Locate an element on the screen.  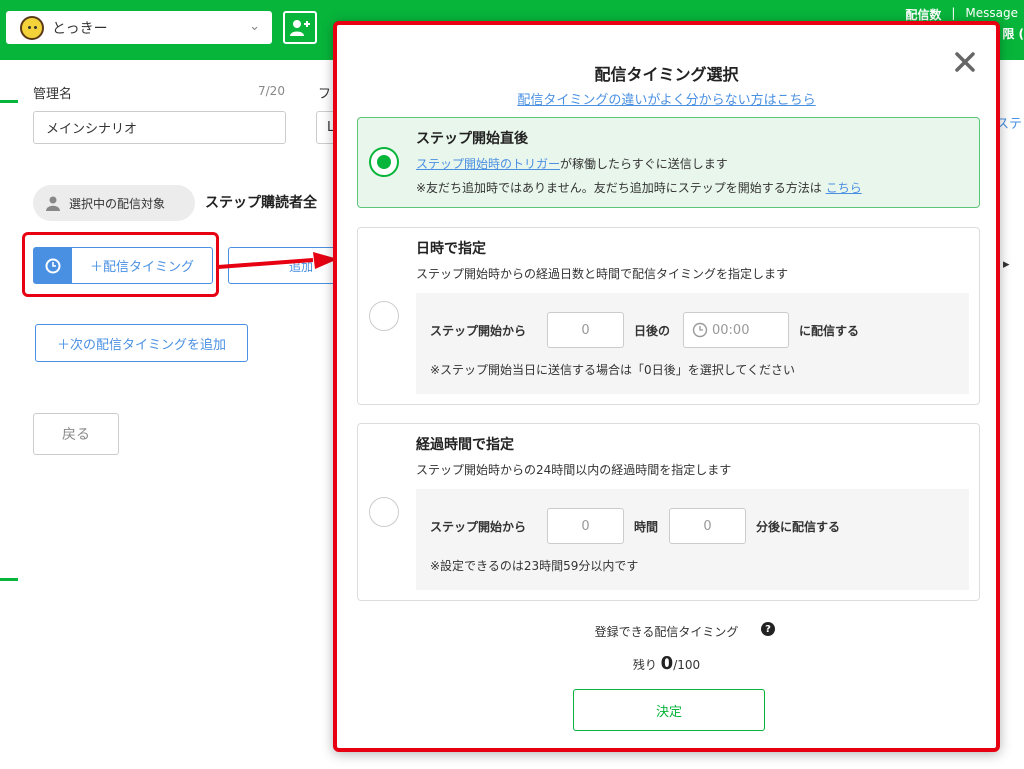
target-value: ステップ購読者全 is located at coordinates (261, 203).